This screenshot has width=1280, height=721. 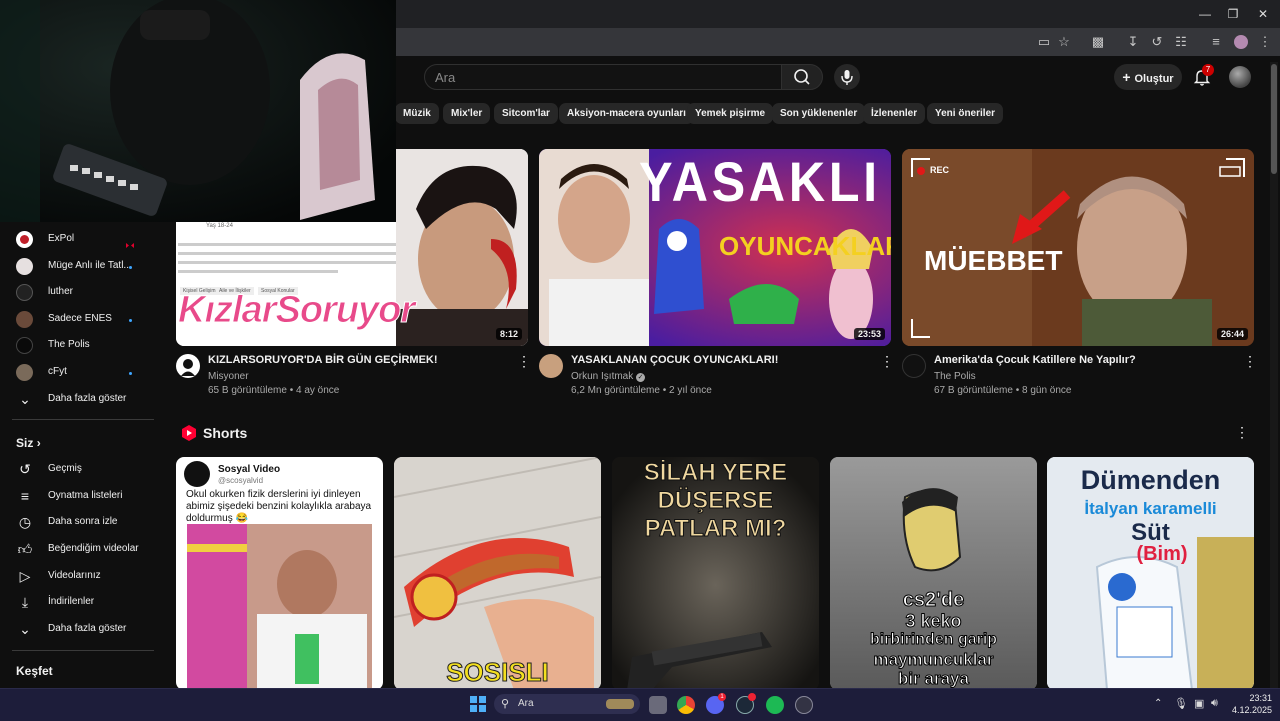 I want to click on video-duration: 23:53, so click(x=869, y=334).